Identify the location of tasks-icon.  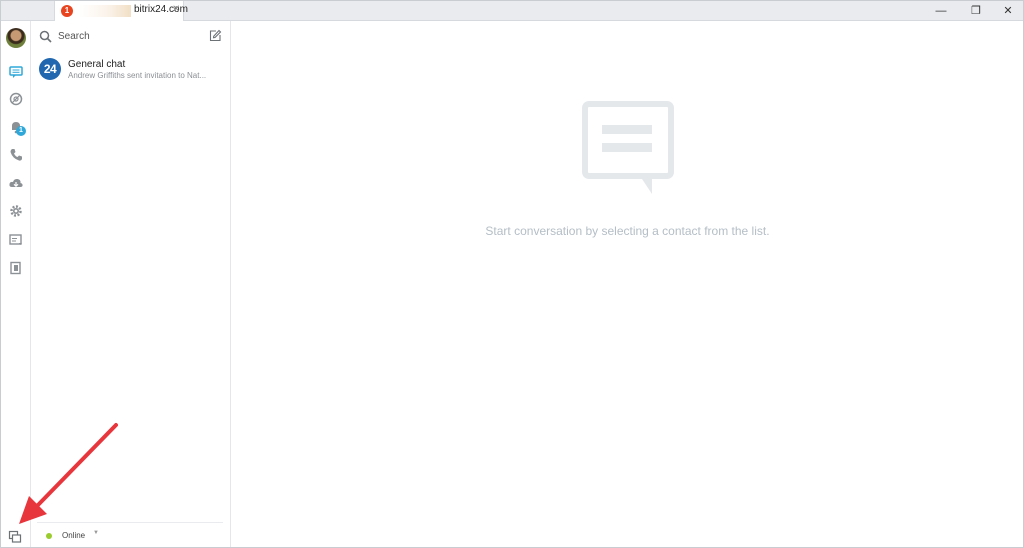
(16, 240).